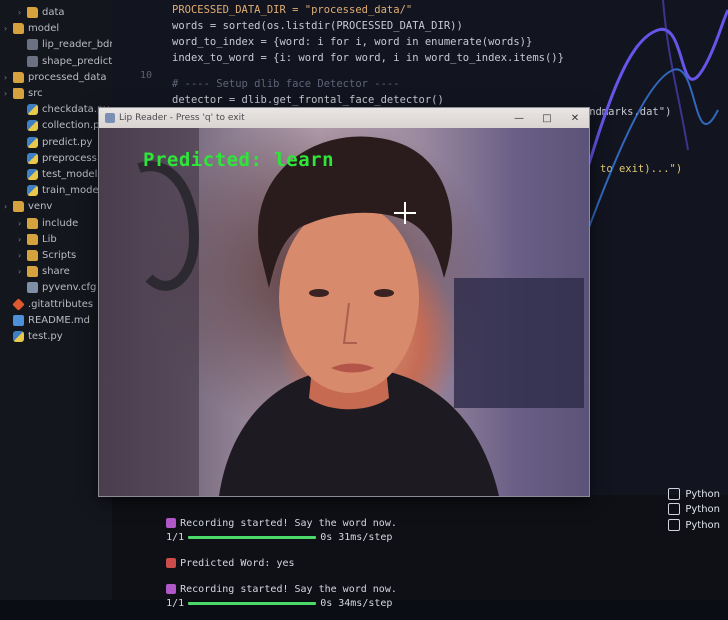 This screenshot has width=728, height=620. Describe the element at coordinates (286, 84) in the screenshot. I see `code-comment: # ---- Setup dlib face Detector ----` at that location.